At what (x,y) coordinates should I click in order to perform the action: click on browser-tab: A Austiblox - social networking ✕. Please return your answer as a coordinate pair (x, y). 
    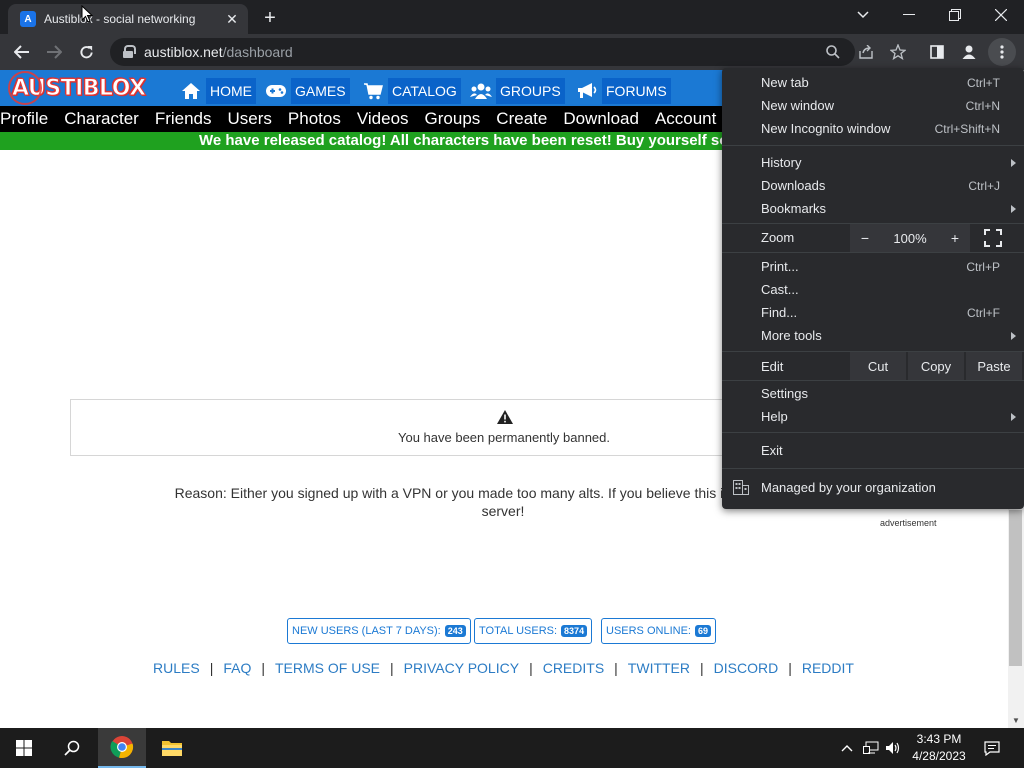
    Looking at the image, I should click on (128, 19).